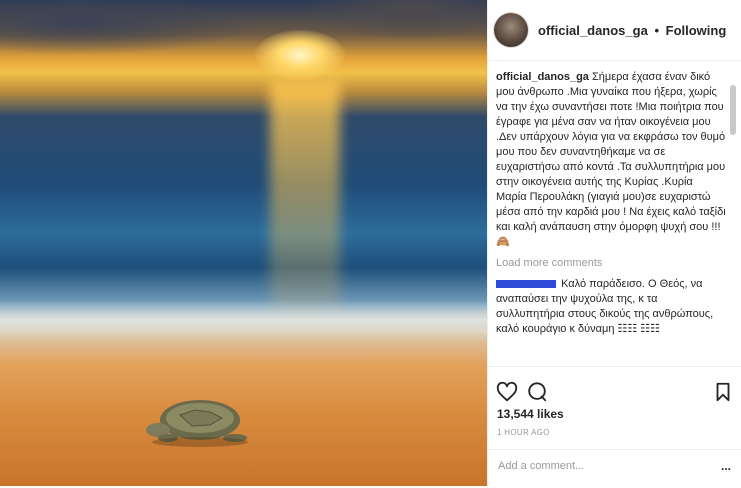 The width and height of the screenshot is (741, 488). I want to click on post-header: official_danos_ga • Following, so click(614, 30).